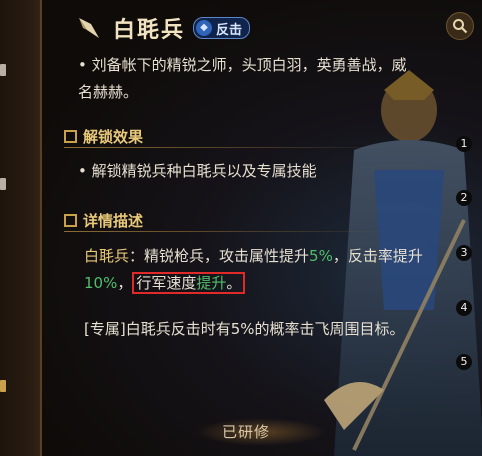 The image size is (482, 456). I want to click on researched-status: 已研修, so click(246, 432).